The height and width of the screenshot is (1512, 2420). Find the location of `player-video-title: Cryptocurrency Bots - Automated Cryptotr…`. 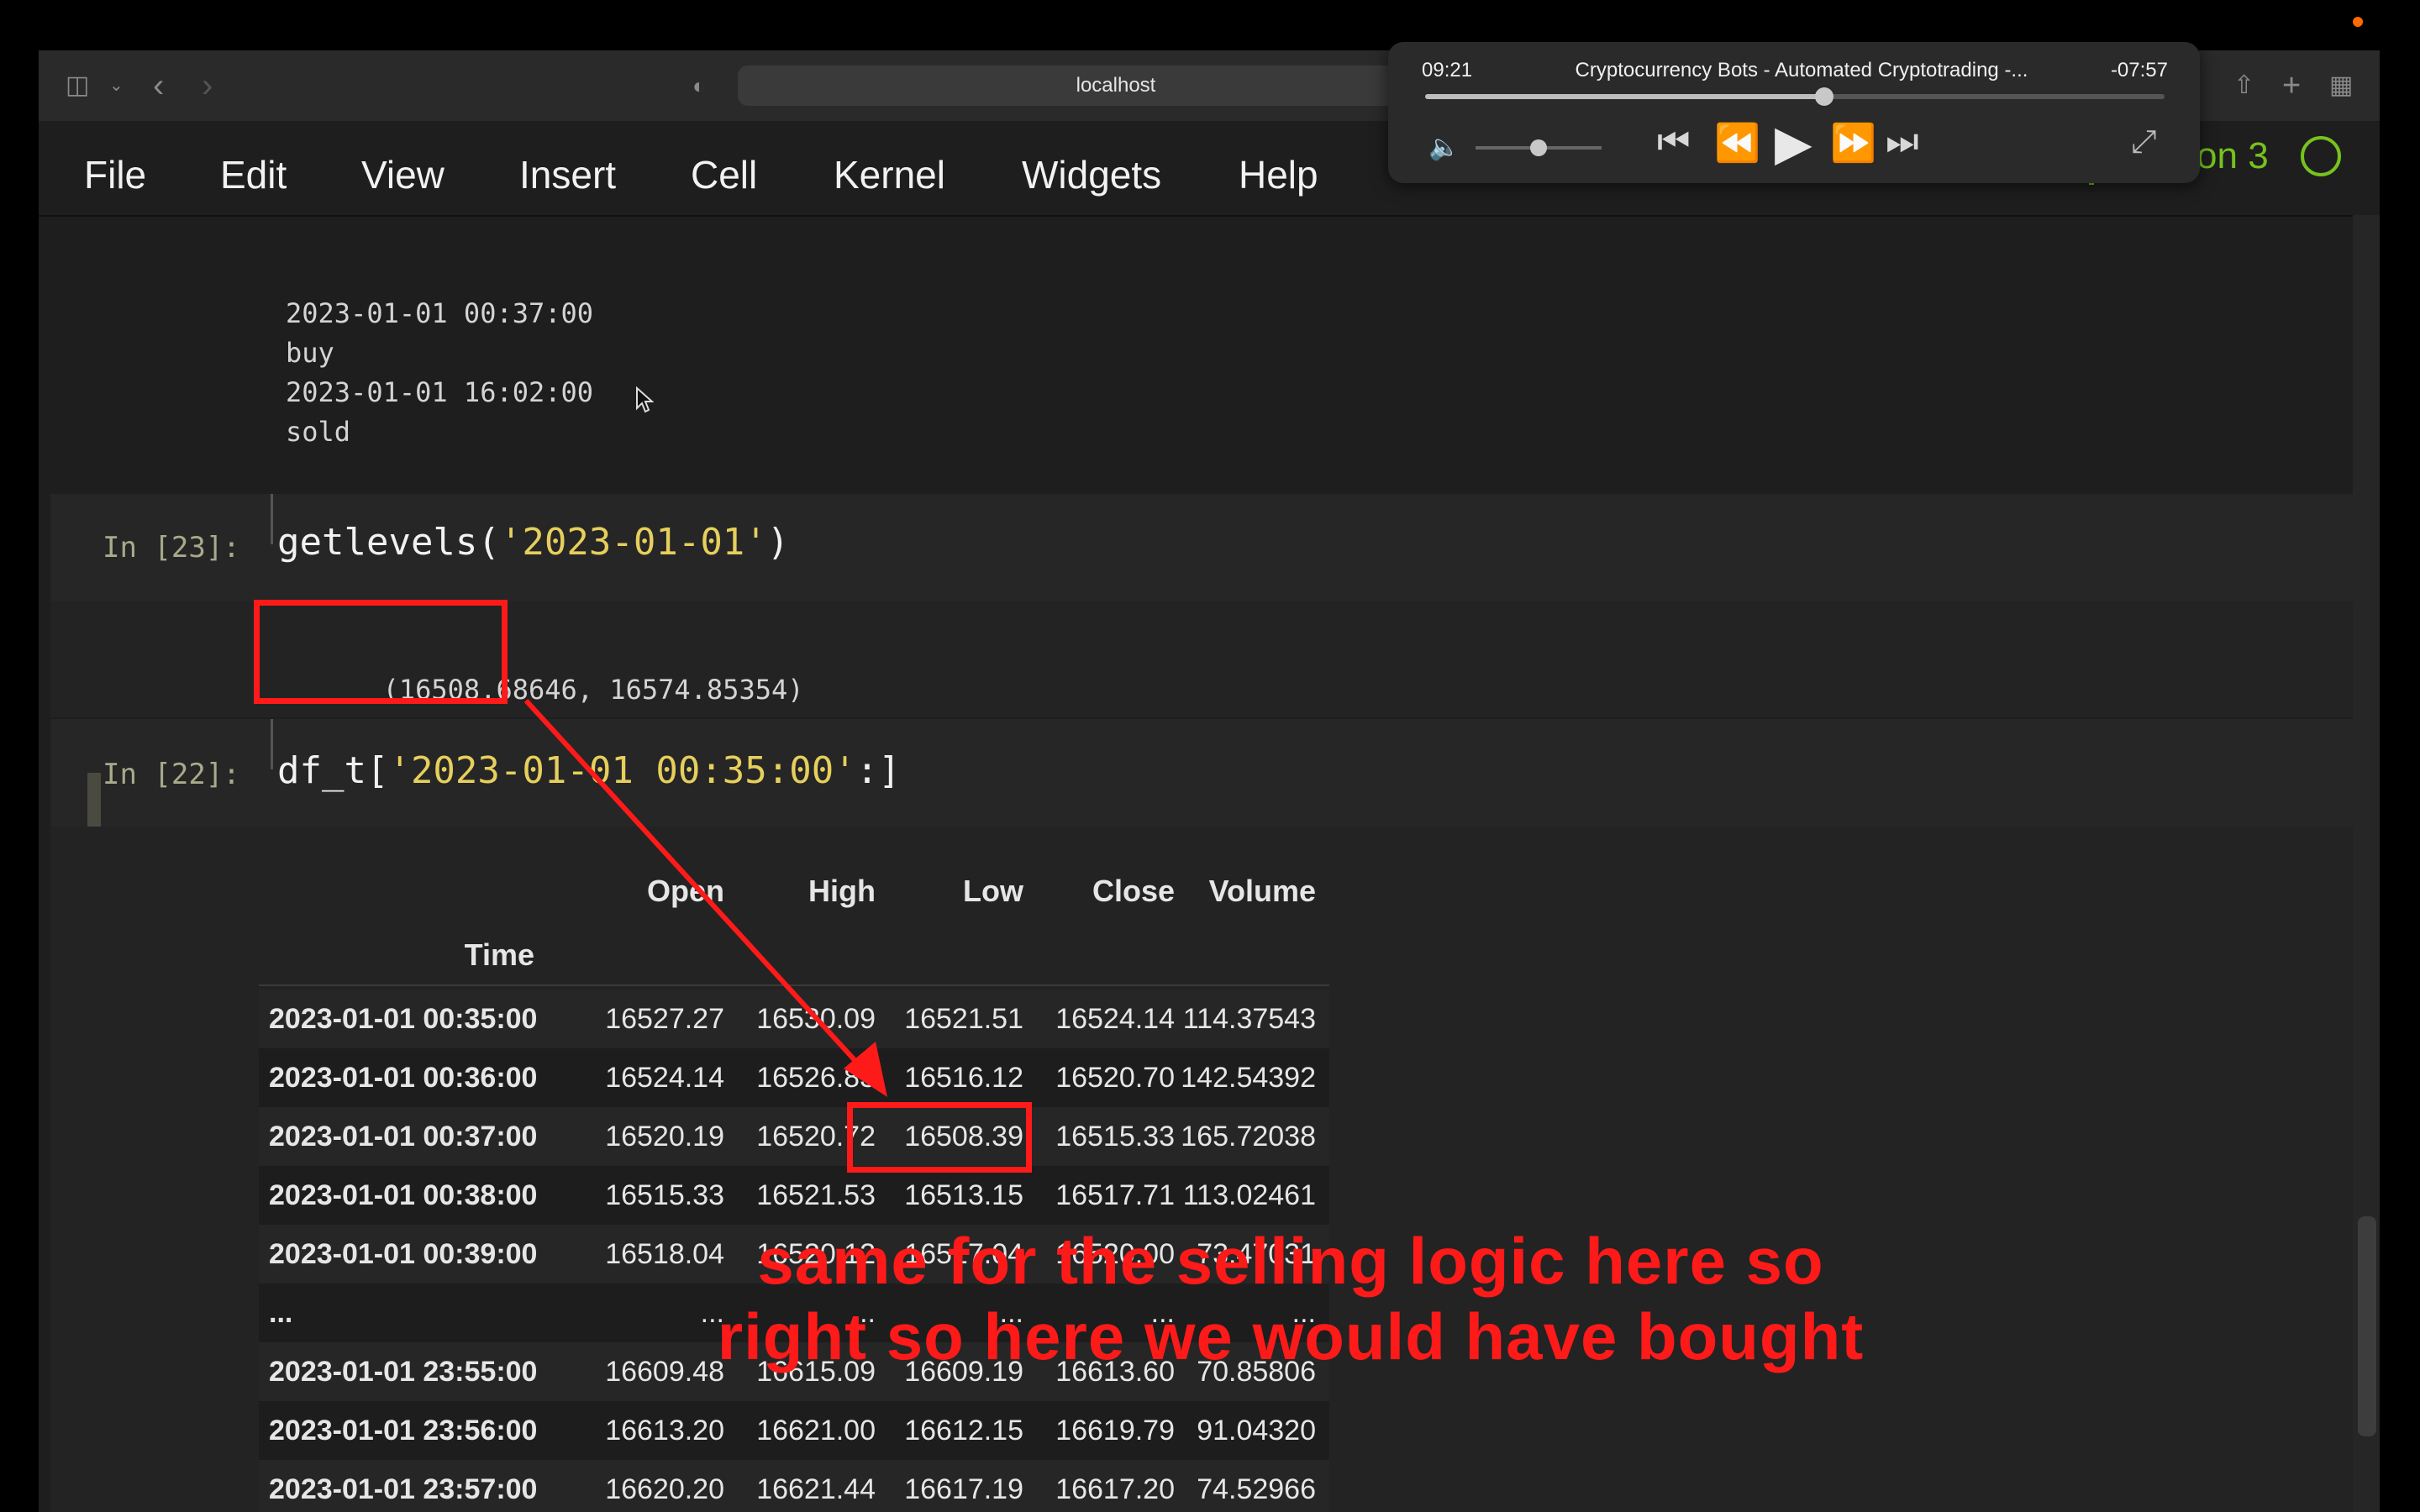

player-video-title: Cryptocurrency Bots - Automated Cryptotr… is located at coordinates (1801, 70).